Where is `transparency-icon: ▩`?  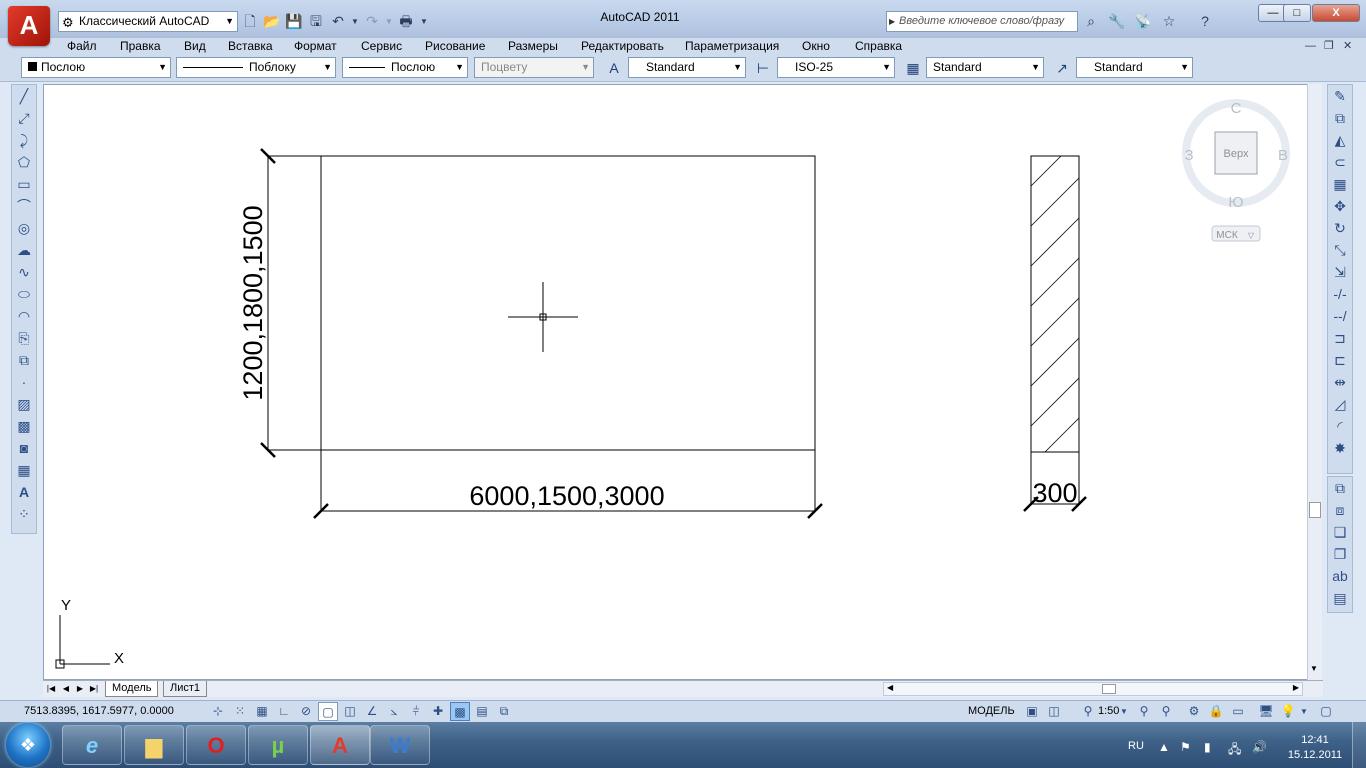 transparency-icon: ▩ is located at coordinates (460, 711).